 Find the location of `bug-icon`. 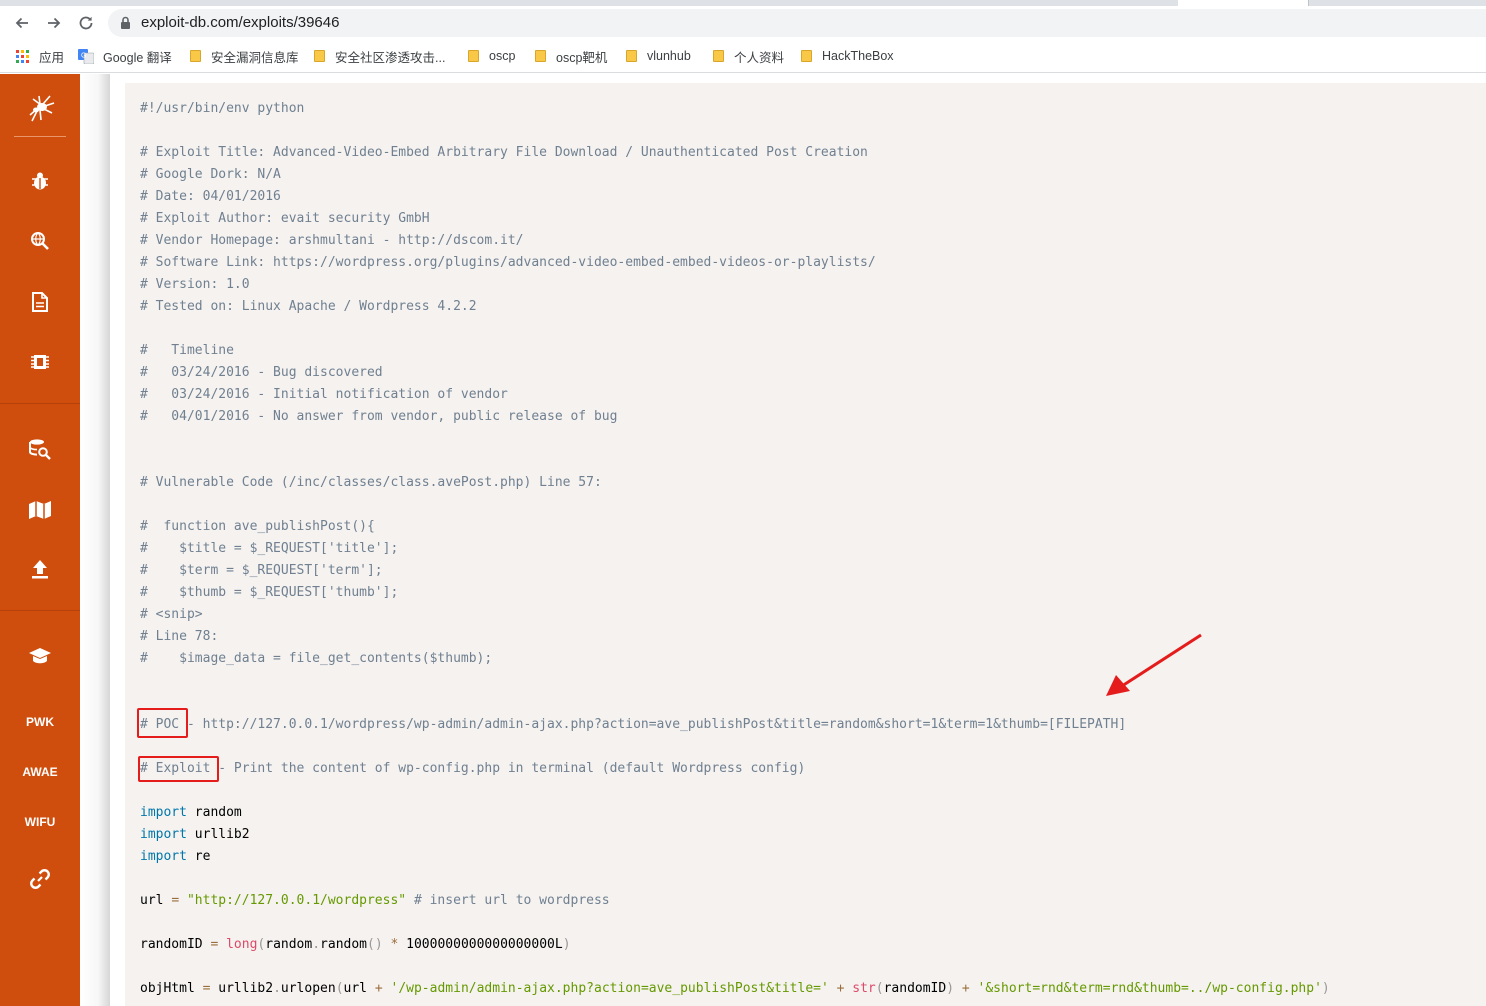

bug-icon is located at coordinates (40, 181).